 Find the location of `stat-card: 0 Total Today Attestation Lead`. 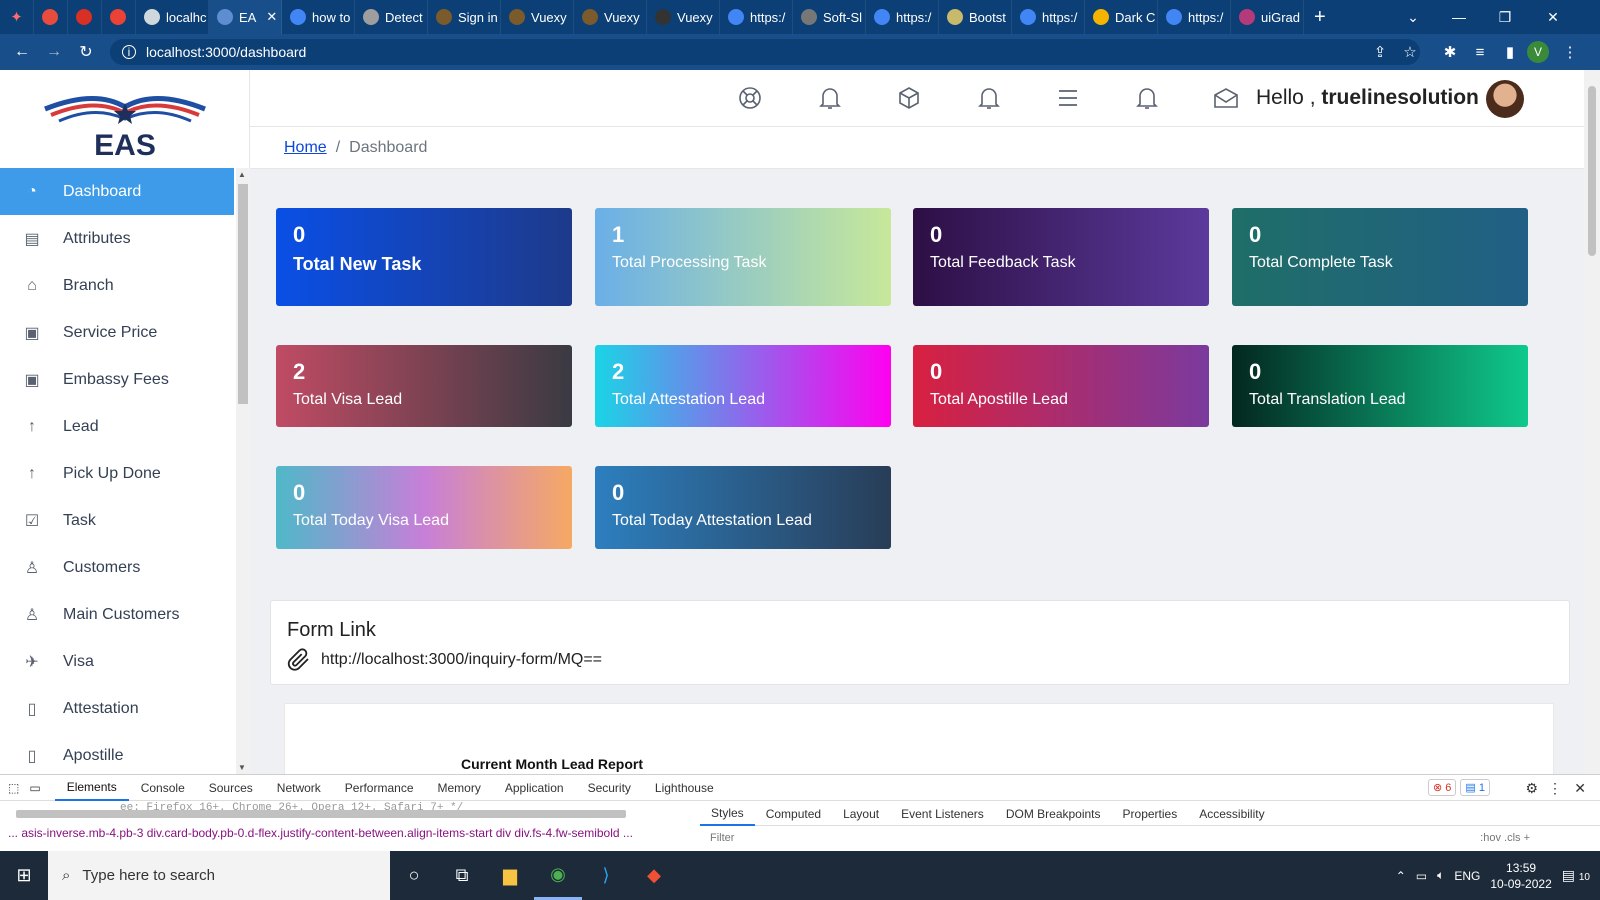

stat-card: 0 Total Today Attestation Lead is located at coordinates (743, 507).